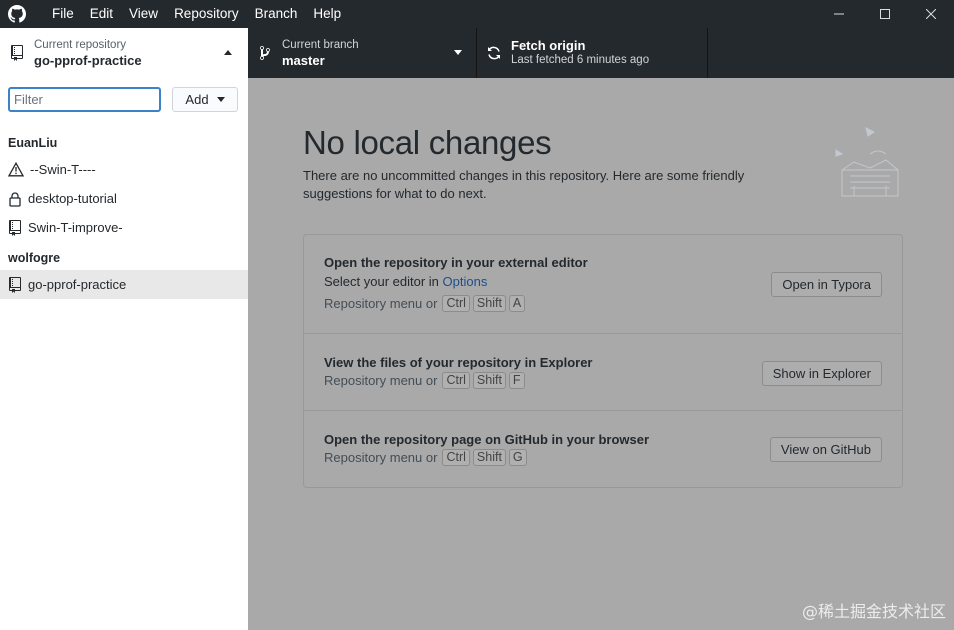 Image resolution: width=954 pixels, height=630 pixels. Describe the element at coordinates (80, 45) in the screenshot. I see `current-repository-label: Current repository` at that location.